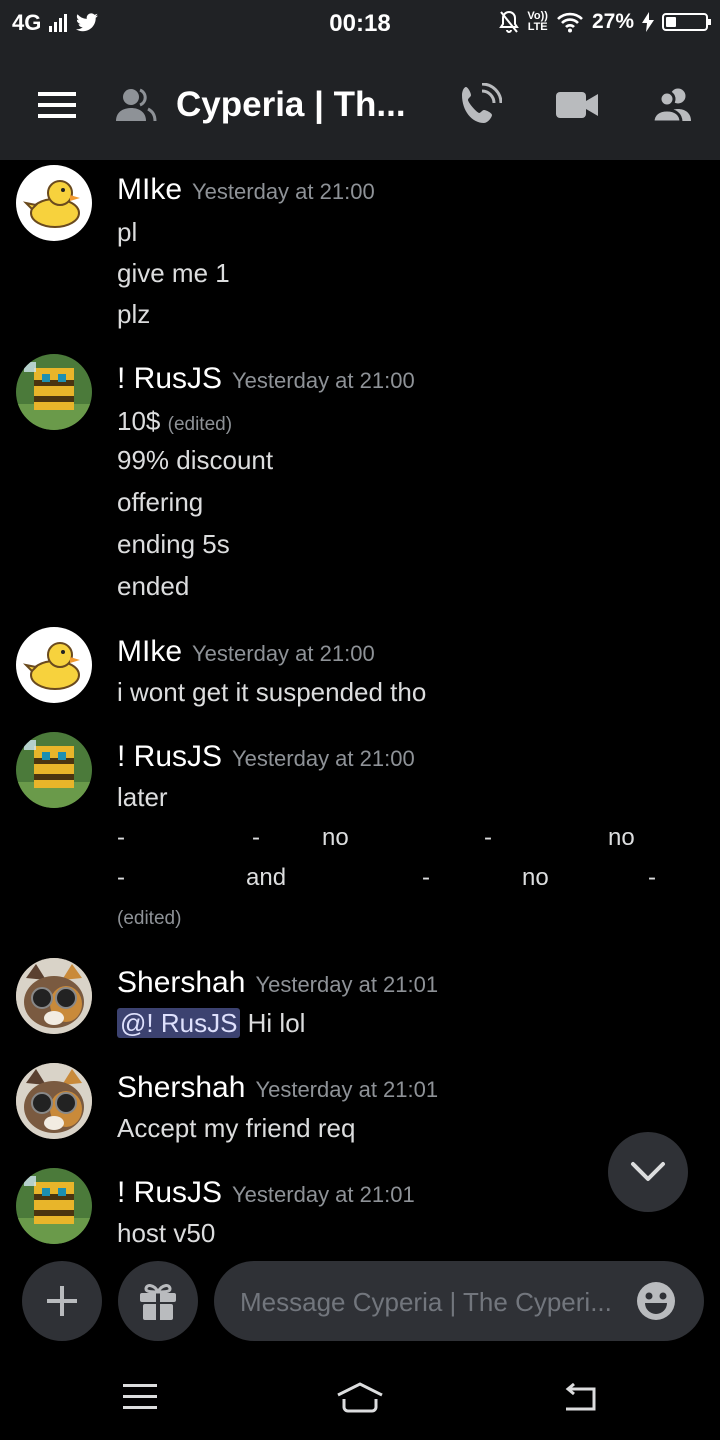 Image resolution: width=720 pixels, height=1440 pixels. I want to click on volte-indicator: Vo)) LTE, so click(537, 22).